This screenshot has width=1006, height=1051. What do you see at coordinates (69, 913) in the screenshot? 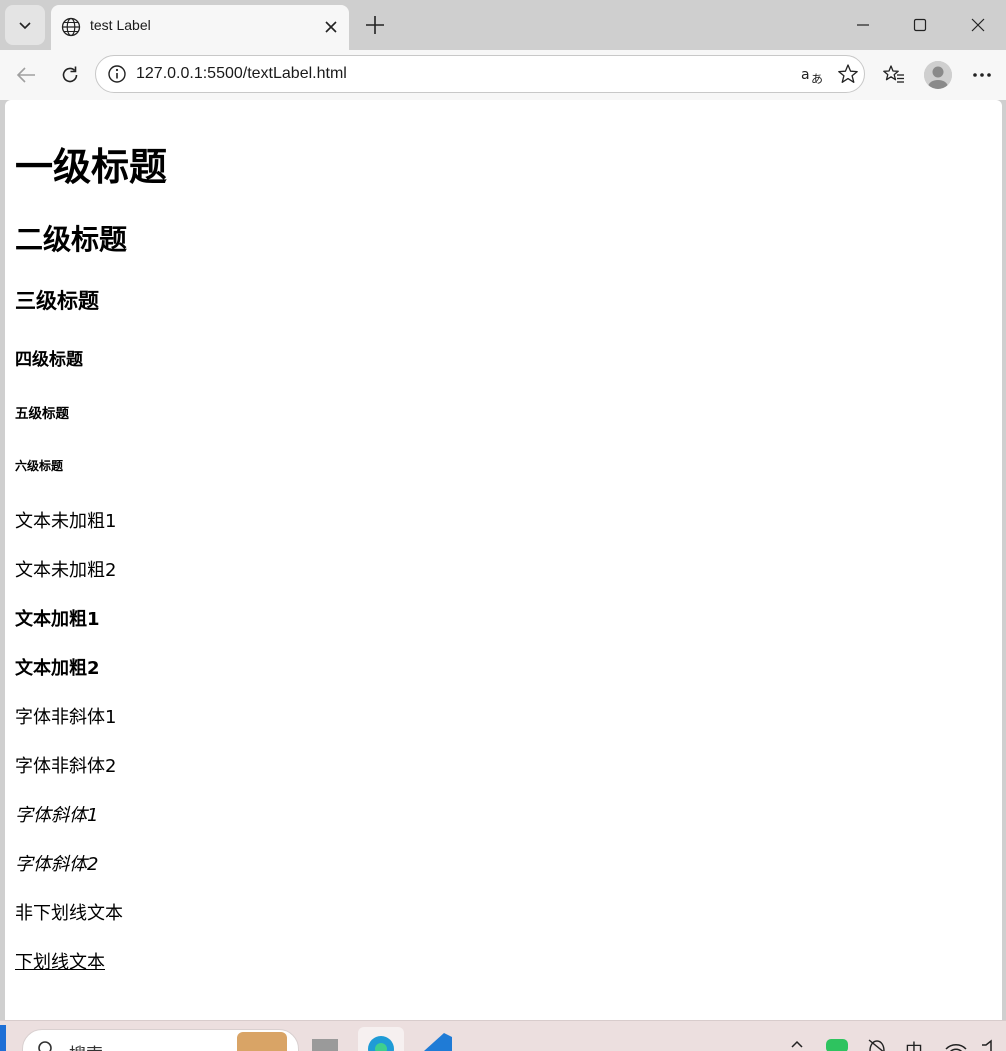
I see `text-not-underlined: 非下划线文本` at bounding box center [69, 913].